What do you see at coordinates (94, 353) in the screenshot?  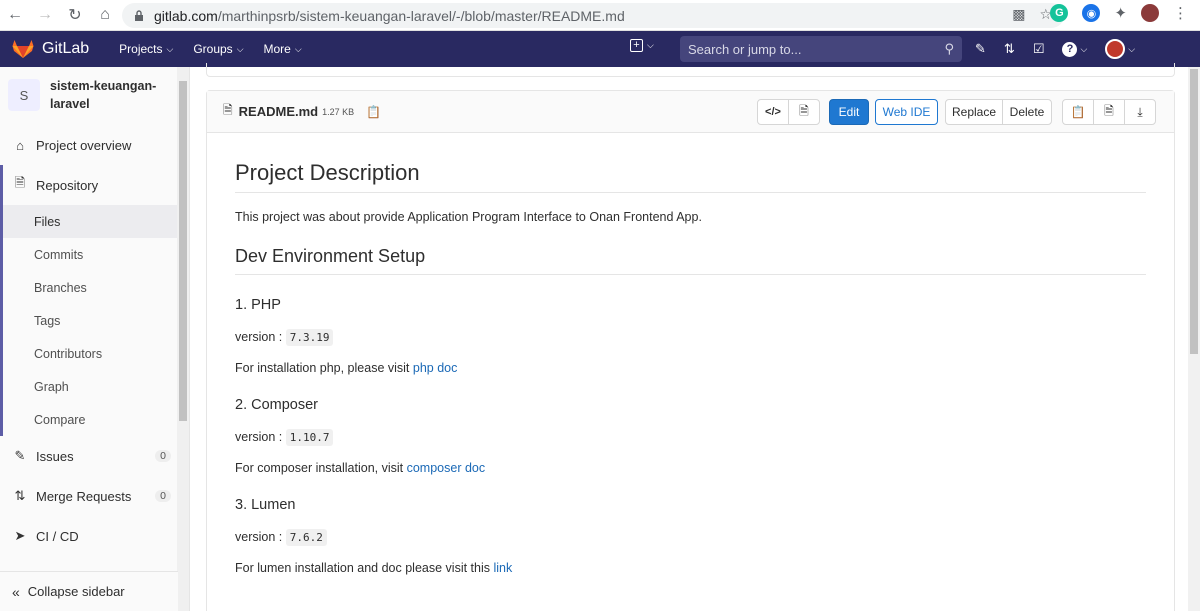 I see `sidebar-subitem-contributors: Contributors` at bounding box center [94, 353].